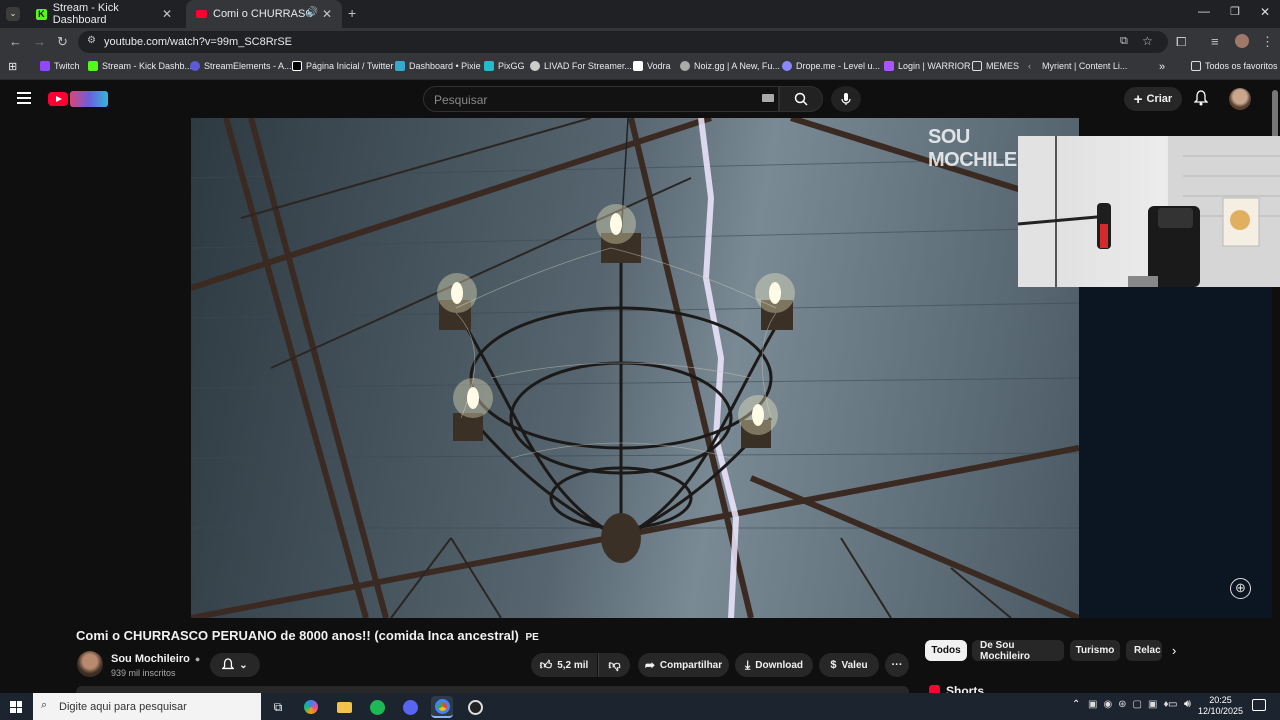 The height and width of the screenshot is (720, 1280). What do you see at coordinates (546, 664) in the screenshot?
I see `thumbs-up-icon: 👍︎` at bounding box center [546, 664].